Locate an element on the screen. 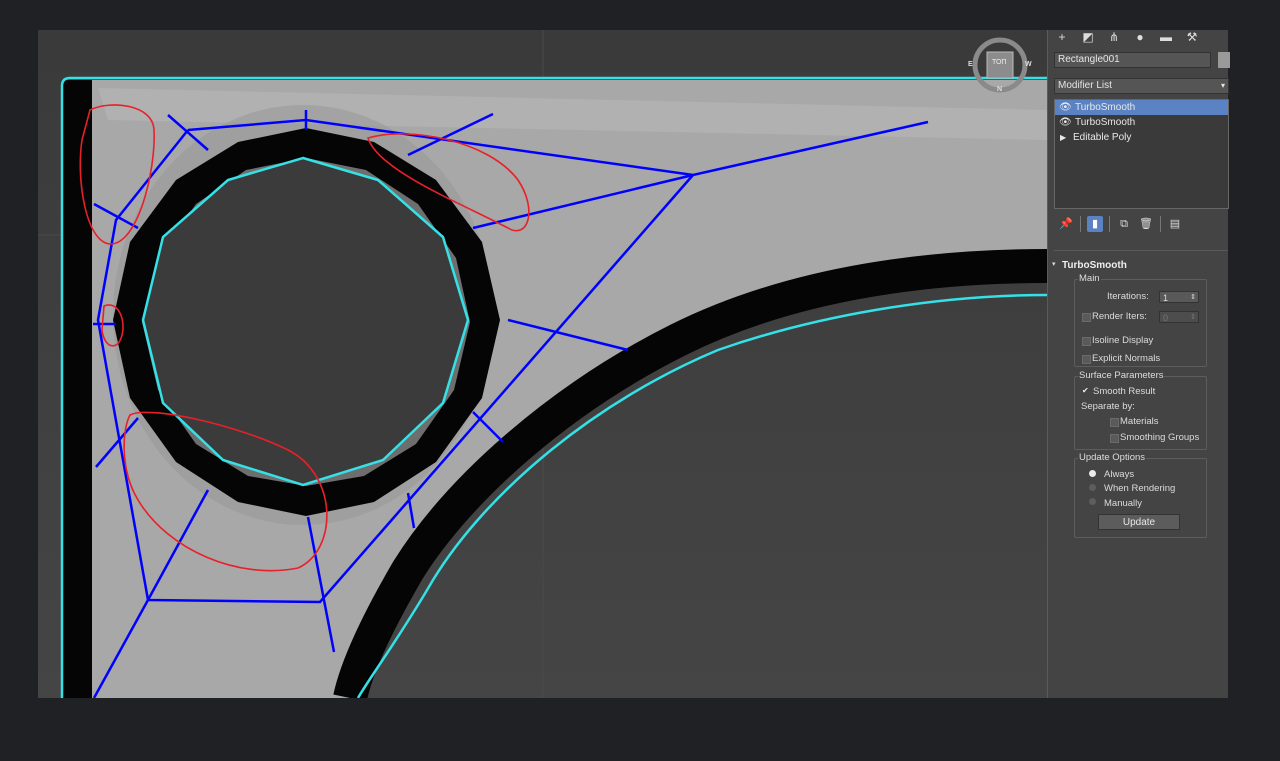 The image size is (1280, 761). stack-item-editable-poly: ▶ Editable Poly is located at coordinates (1141, 137).